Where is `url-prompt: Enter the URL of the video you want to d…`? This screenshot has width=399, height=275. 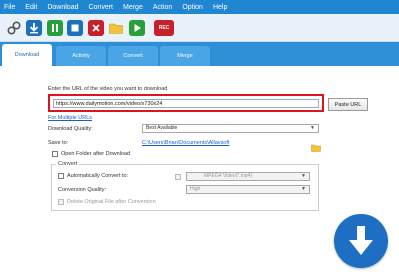
url-prompt: Enter the URL of the video you want to d… is located at coordinates (108, 89).